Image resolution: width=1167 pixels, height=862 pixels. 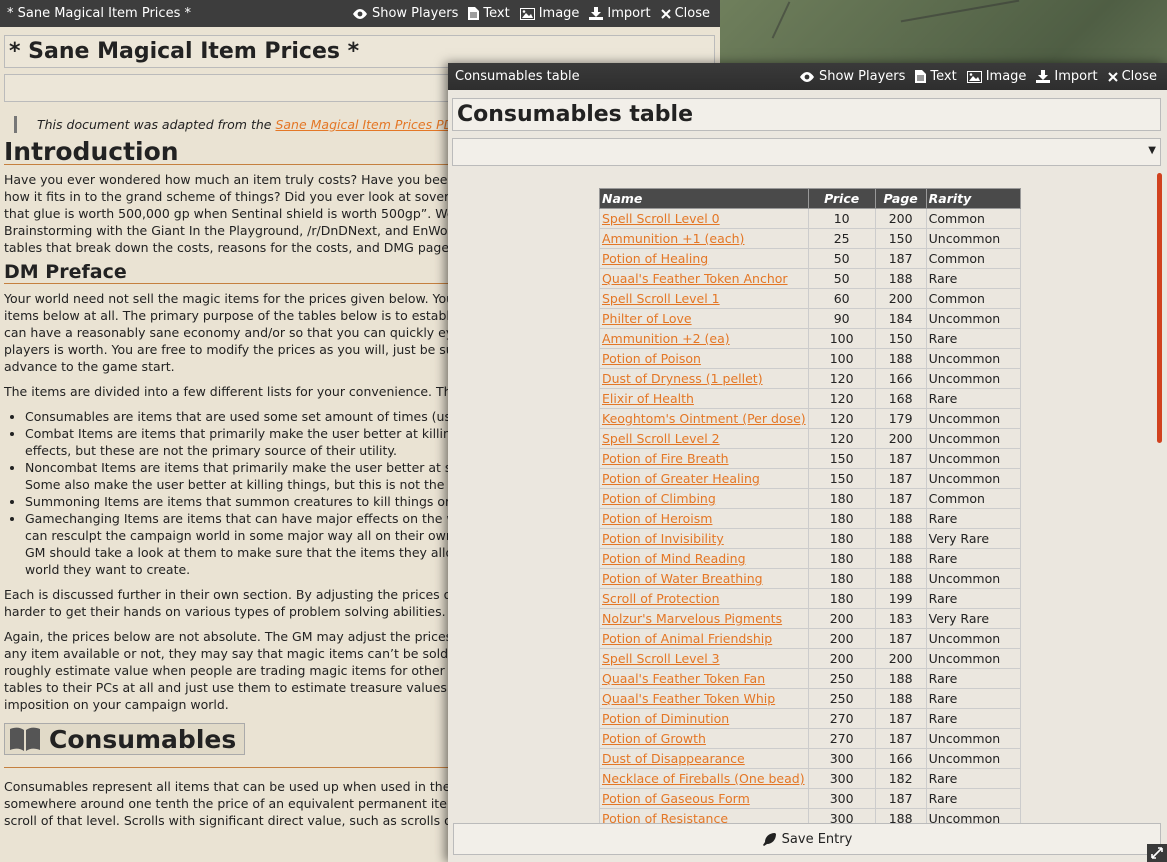 I want to click on table-row: Scroll of Protection 180 199 Rare, so click(x=810, y=598).